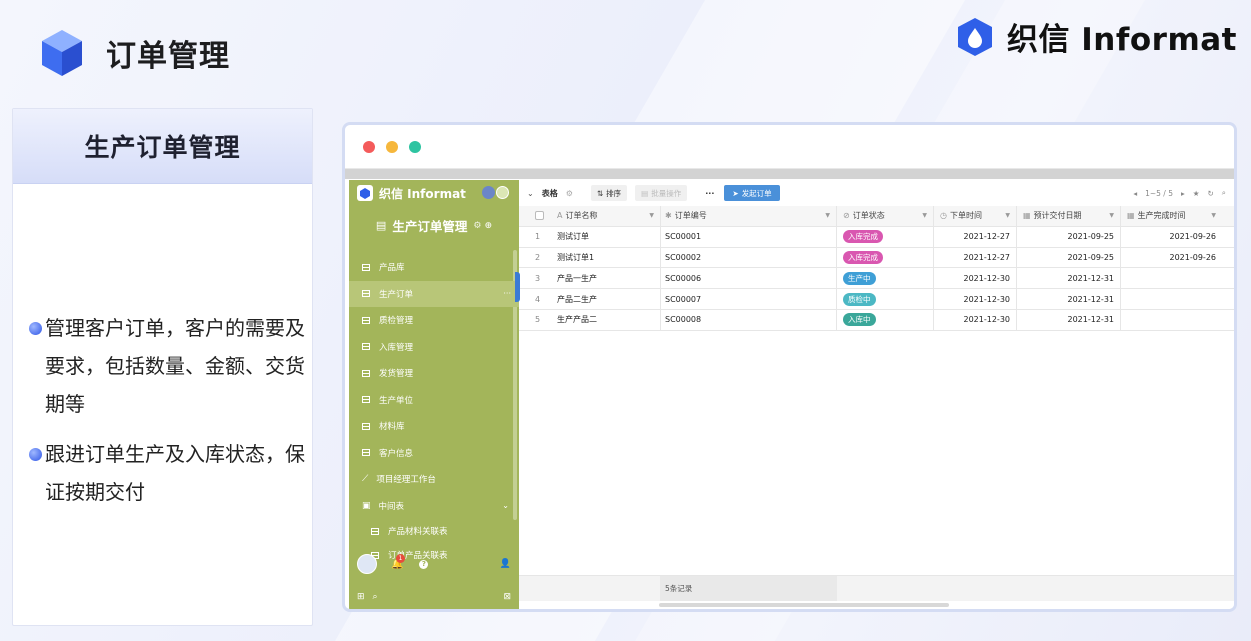  I want to click on app-settings-icon: ⚙ ⊕, so click(482, 226).